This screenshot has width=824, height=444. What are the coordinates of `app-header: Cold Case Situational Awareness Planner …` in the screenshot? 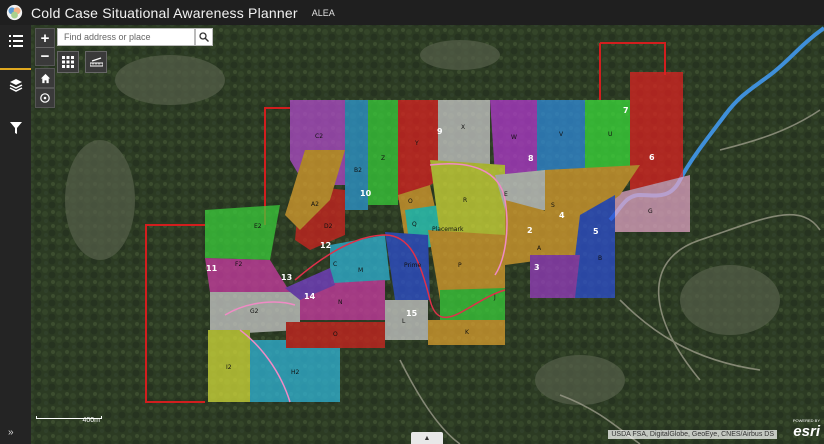 It's located at (412, 12).